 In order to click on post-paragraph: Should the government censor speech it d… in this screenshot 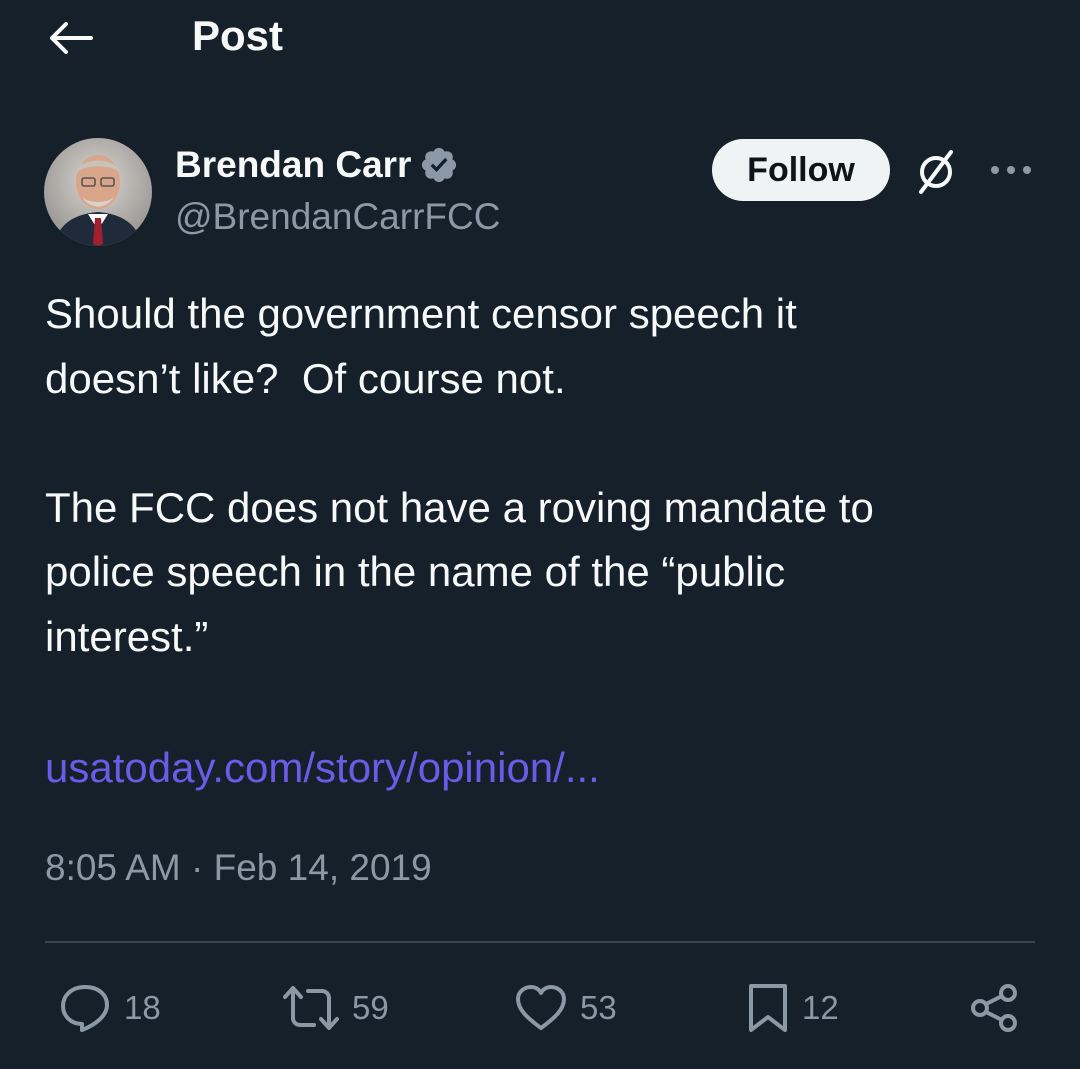, I will do `click(421, 346)`.